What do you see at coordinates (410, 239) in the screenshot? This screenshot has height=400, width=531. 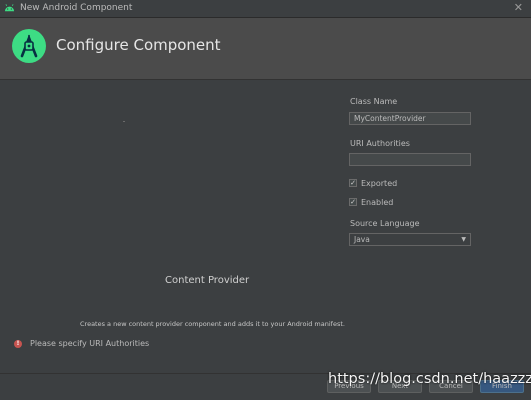 I see `source-language-select: Java ▼` at bounding box center [410, 239].